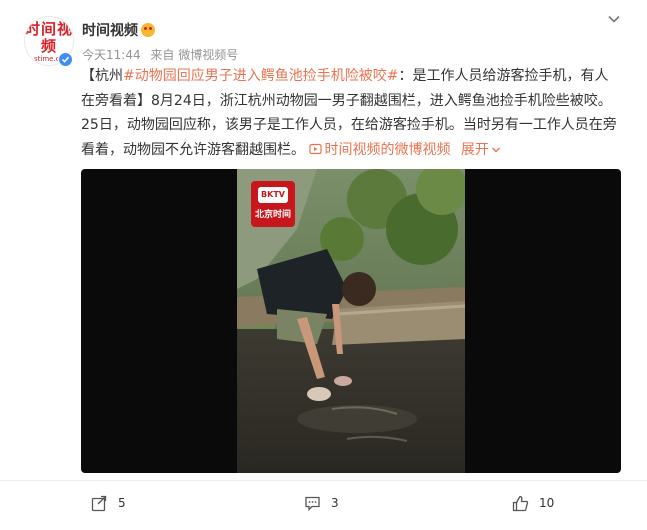 Image resolution: width=647 pixels, height=530 pixels. Describe the element at coordinates (387, 149) in the screenshot. I see `video-source-label: 时间视频的微博视频` at that location.